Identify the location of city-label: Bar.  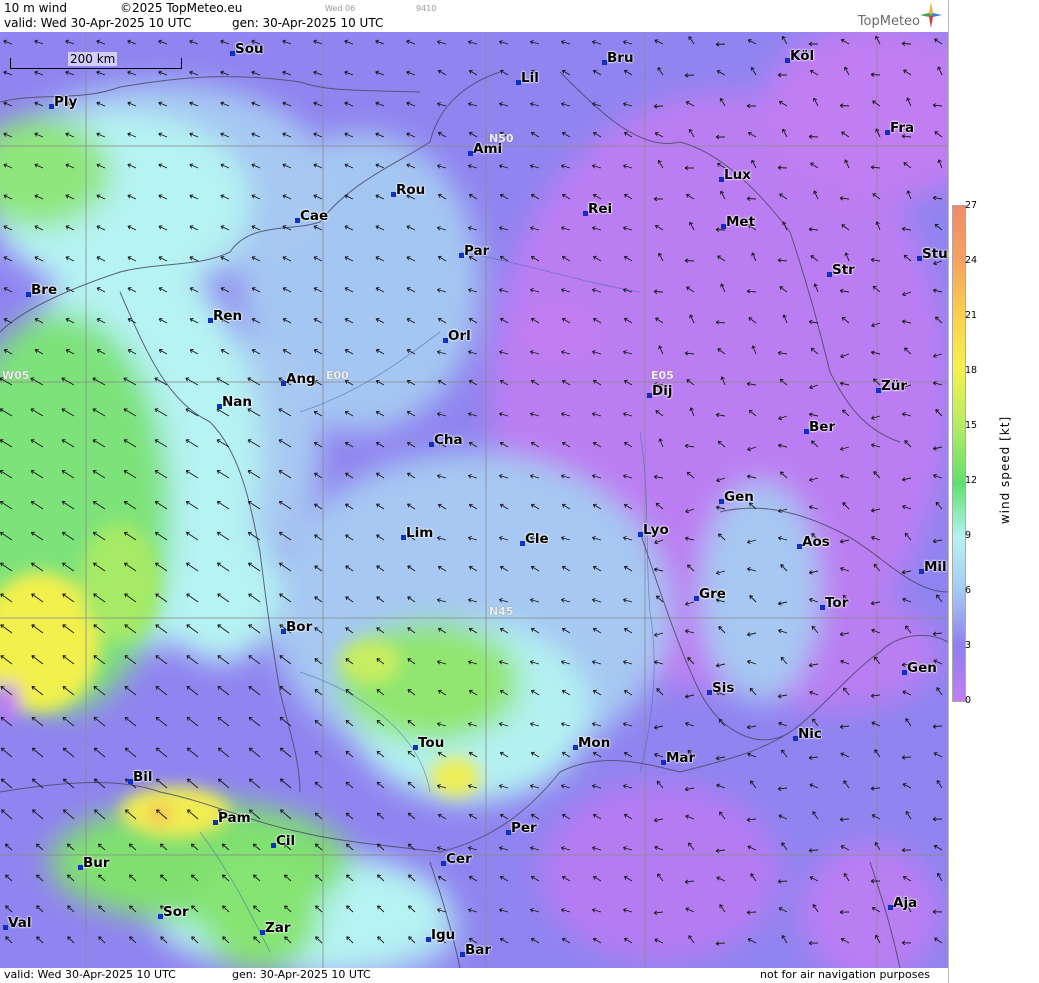
(475, 950).